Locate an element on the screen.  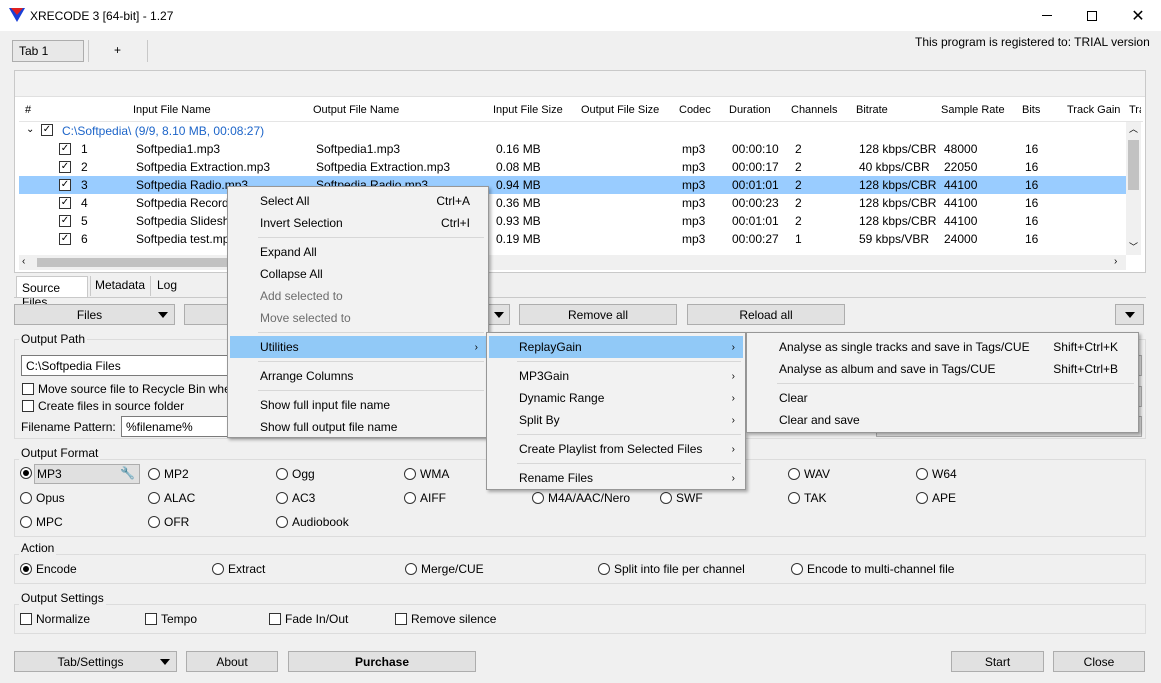
format-ogg-radio: Ogg is located at coordinates (295, 474).